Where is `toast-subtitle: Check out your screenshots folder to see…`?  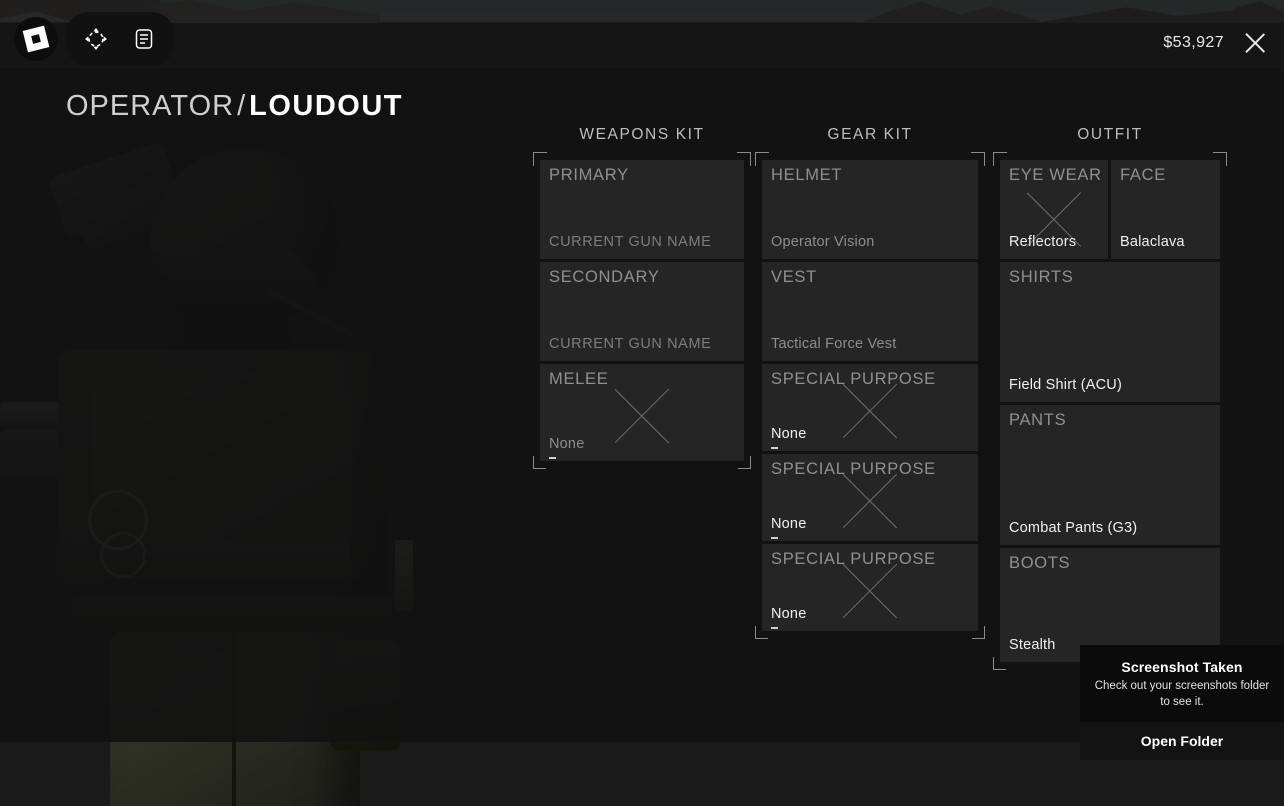
toast-subtitle: Check out your screenshots folder to see… is located at coordinates (1182, 694).